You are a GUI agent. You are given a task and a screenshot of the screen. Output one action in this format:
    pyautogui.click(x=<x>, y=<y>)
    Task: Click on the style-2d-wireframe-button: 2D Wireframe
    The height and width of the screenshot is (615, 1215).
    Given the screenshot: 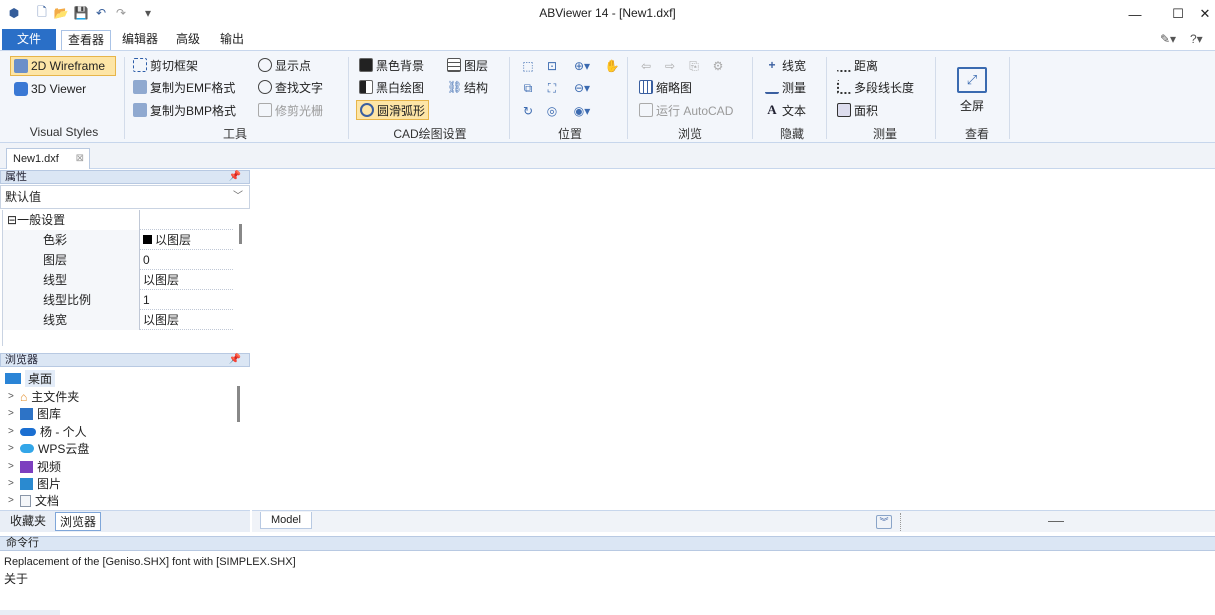 What is the action you would take?
    pyautogui.click(x=63, y=66)
    